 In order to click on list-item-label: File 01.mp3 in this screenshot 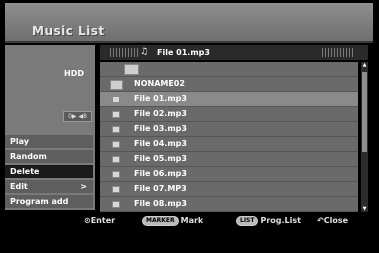, I will do `click(160, 98)`.